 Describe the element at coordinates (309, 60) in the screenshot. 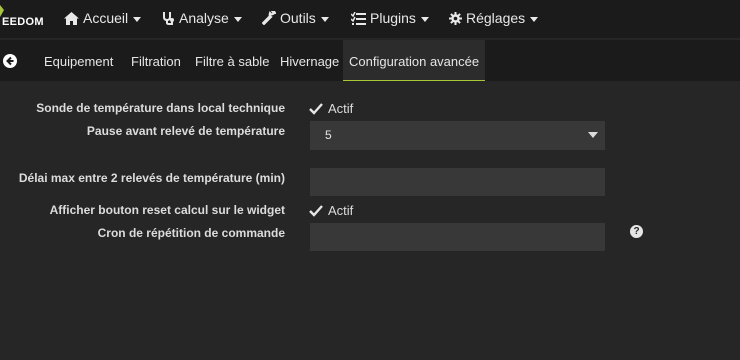

I see `tab-hivernage: Hivernage` at that location.